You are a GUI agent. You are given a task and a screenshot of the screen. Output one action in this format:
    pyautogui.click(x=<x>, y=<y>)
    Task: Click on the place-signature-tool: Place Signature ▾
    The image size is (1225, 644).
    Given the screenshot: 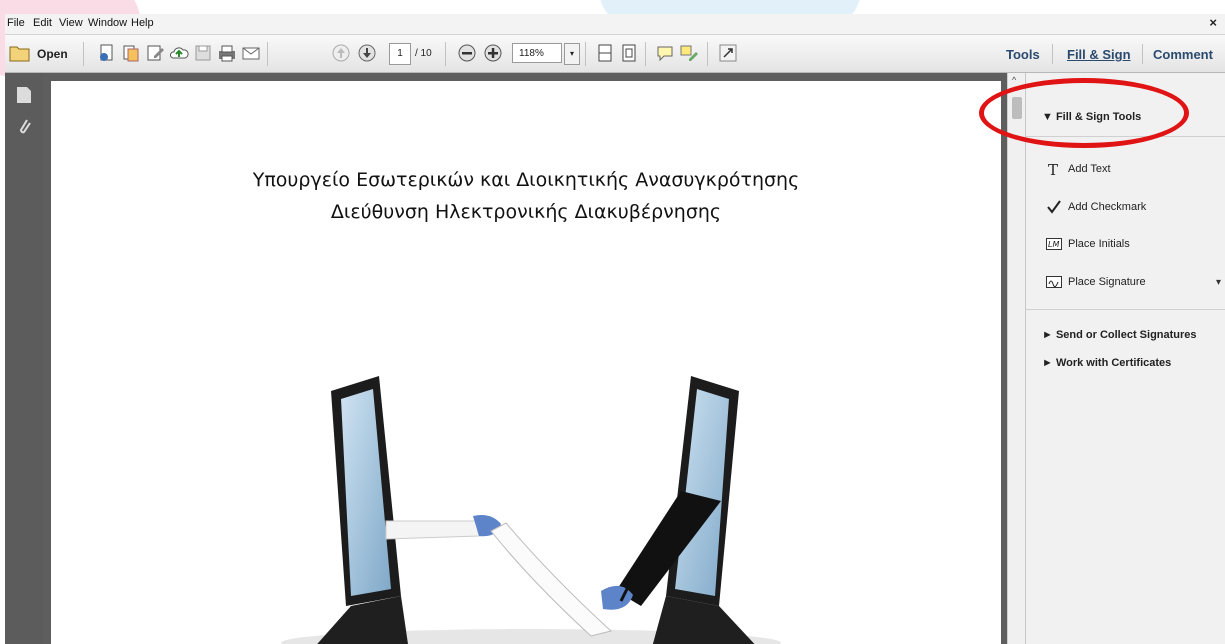 What is the action you would take?
    pyautogui.click(x=1133, y=284)
    